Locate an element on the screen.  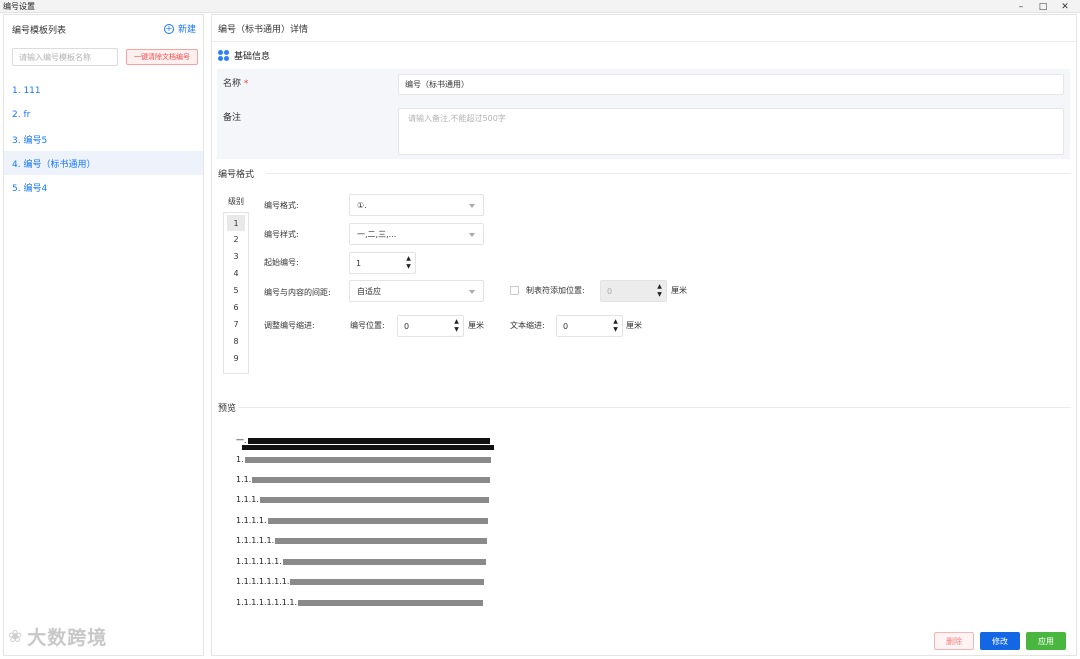
tab-position-stepper: 0 ▲ ▼ is located at coordinates (633, 291).